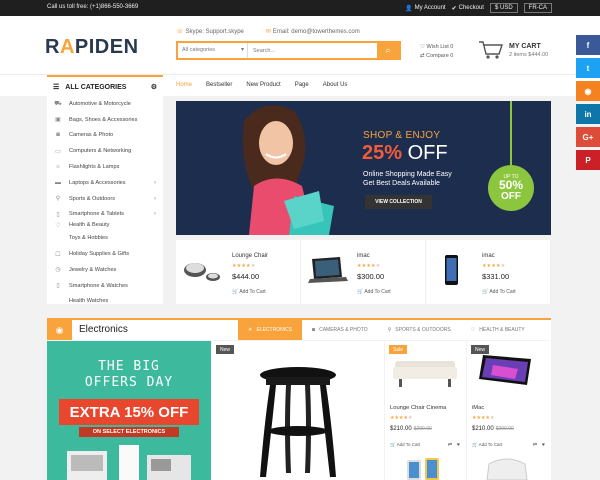  Describe the element at coordinates (298, 410) in the screenshot. I see `product-card: New` at that location.